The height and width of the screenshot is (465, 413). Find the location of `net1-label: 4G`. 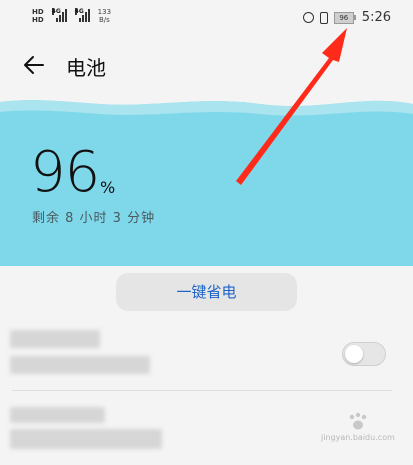

net1-label: 4G is located at coordinates (56, 11).